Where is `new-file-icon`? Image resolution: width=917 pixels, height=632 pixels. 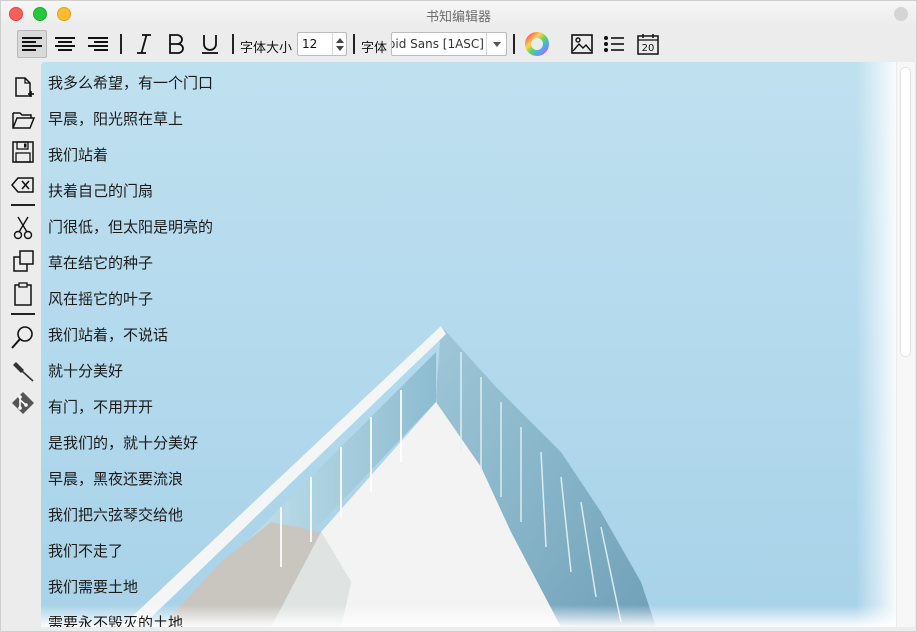
new-file-icon is located at coordinates (24, 87).